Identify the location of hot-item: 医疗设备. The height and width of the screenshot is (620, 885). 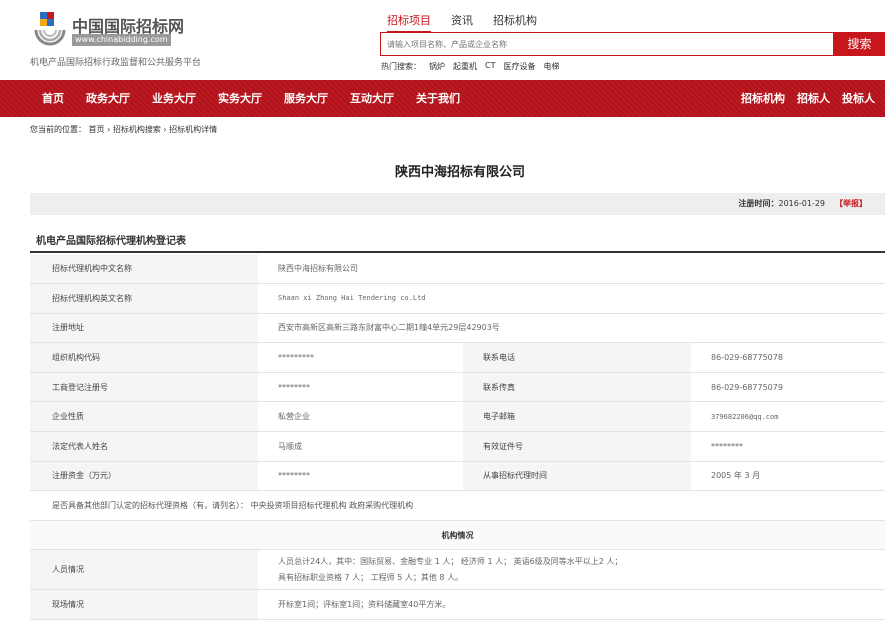
(519, 66).